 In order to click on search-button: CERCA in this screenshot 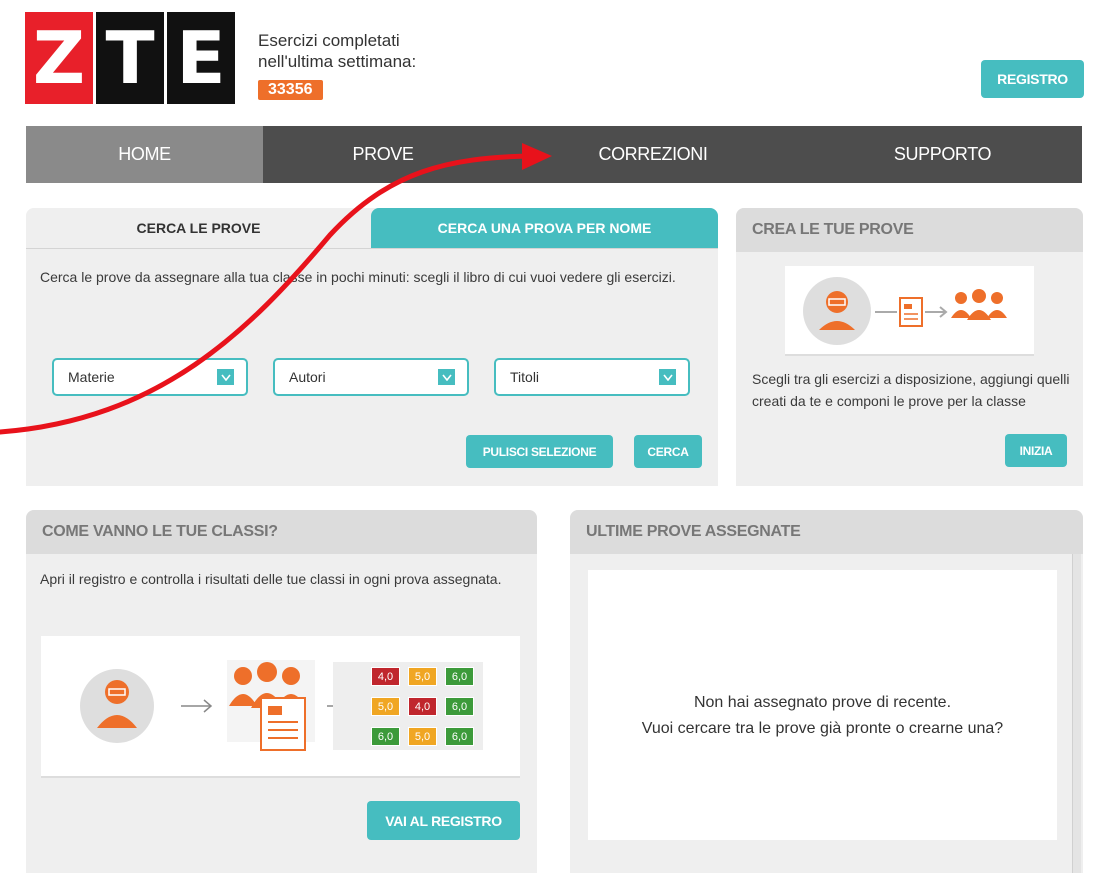, I will do `click(668, 451)`.